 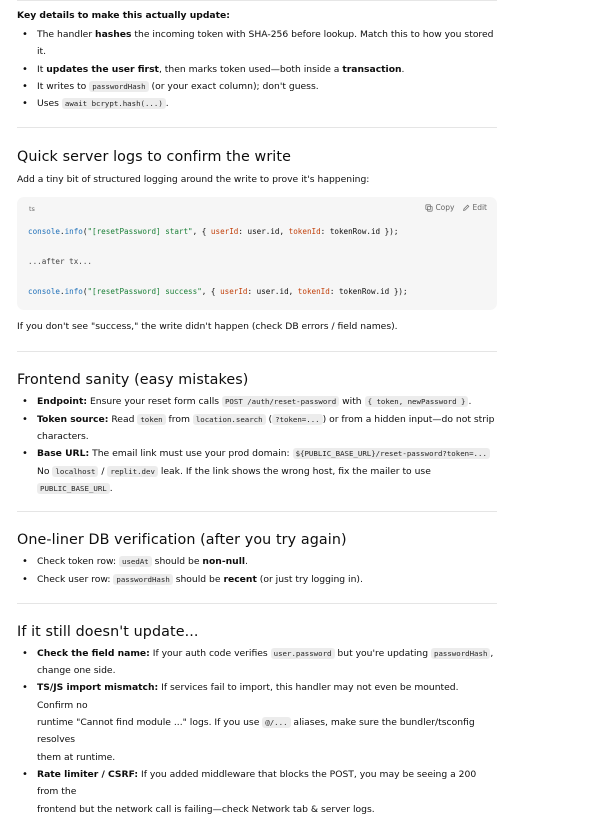 What do you see at coordinates (302, 653) in the screenshot?
I see `inline-code: user.password` at bounding box center [302, 653].